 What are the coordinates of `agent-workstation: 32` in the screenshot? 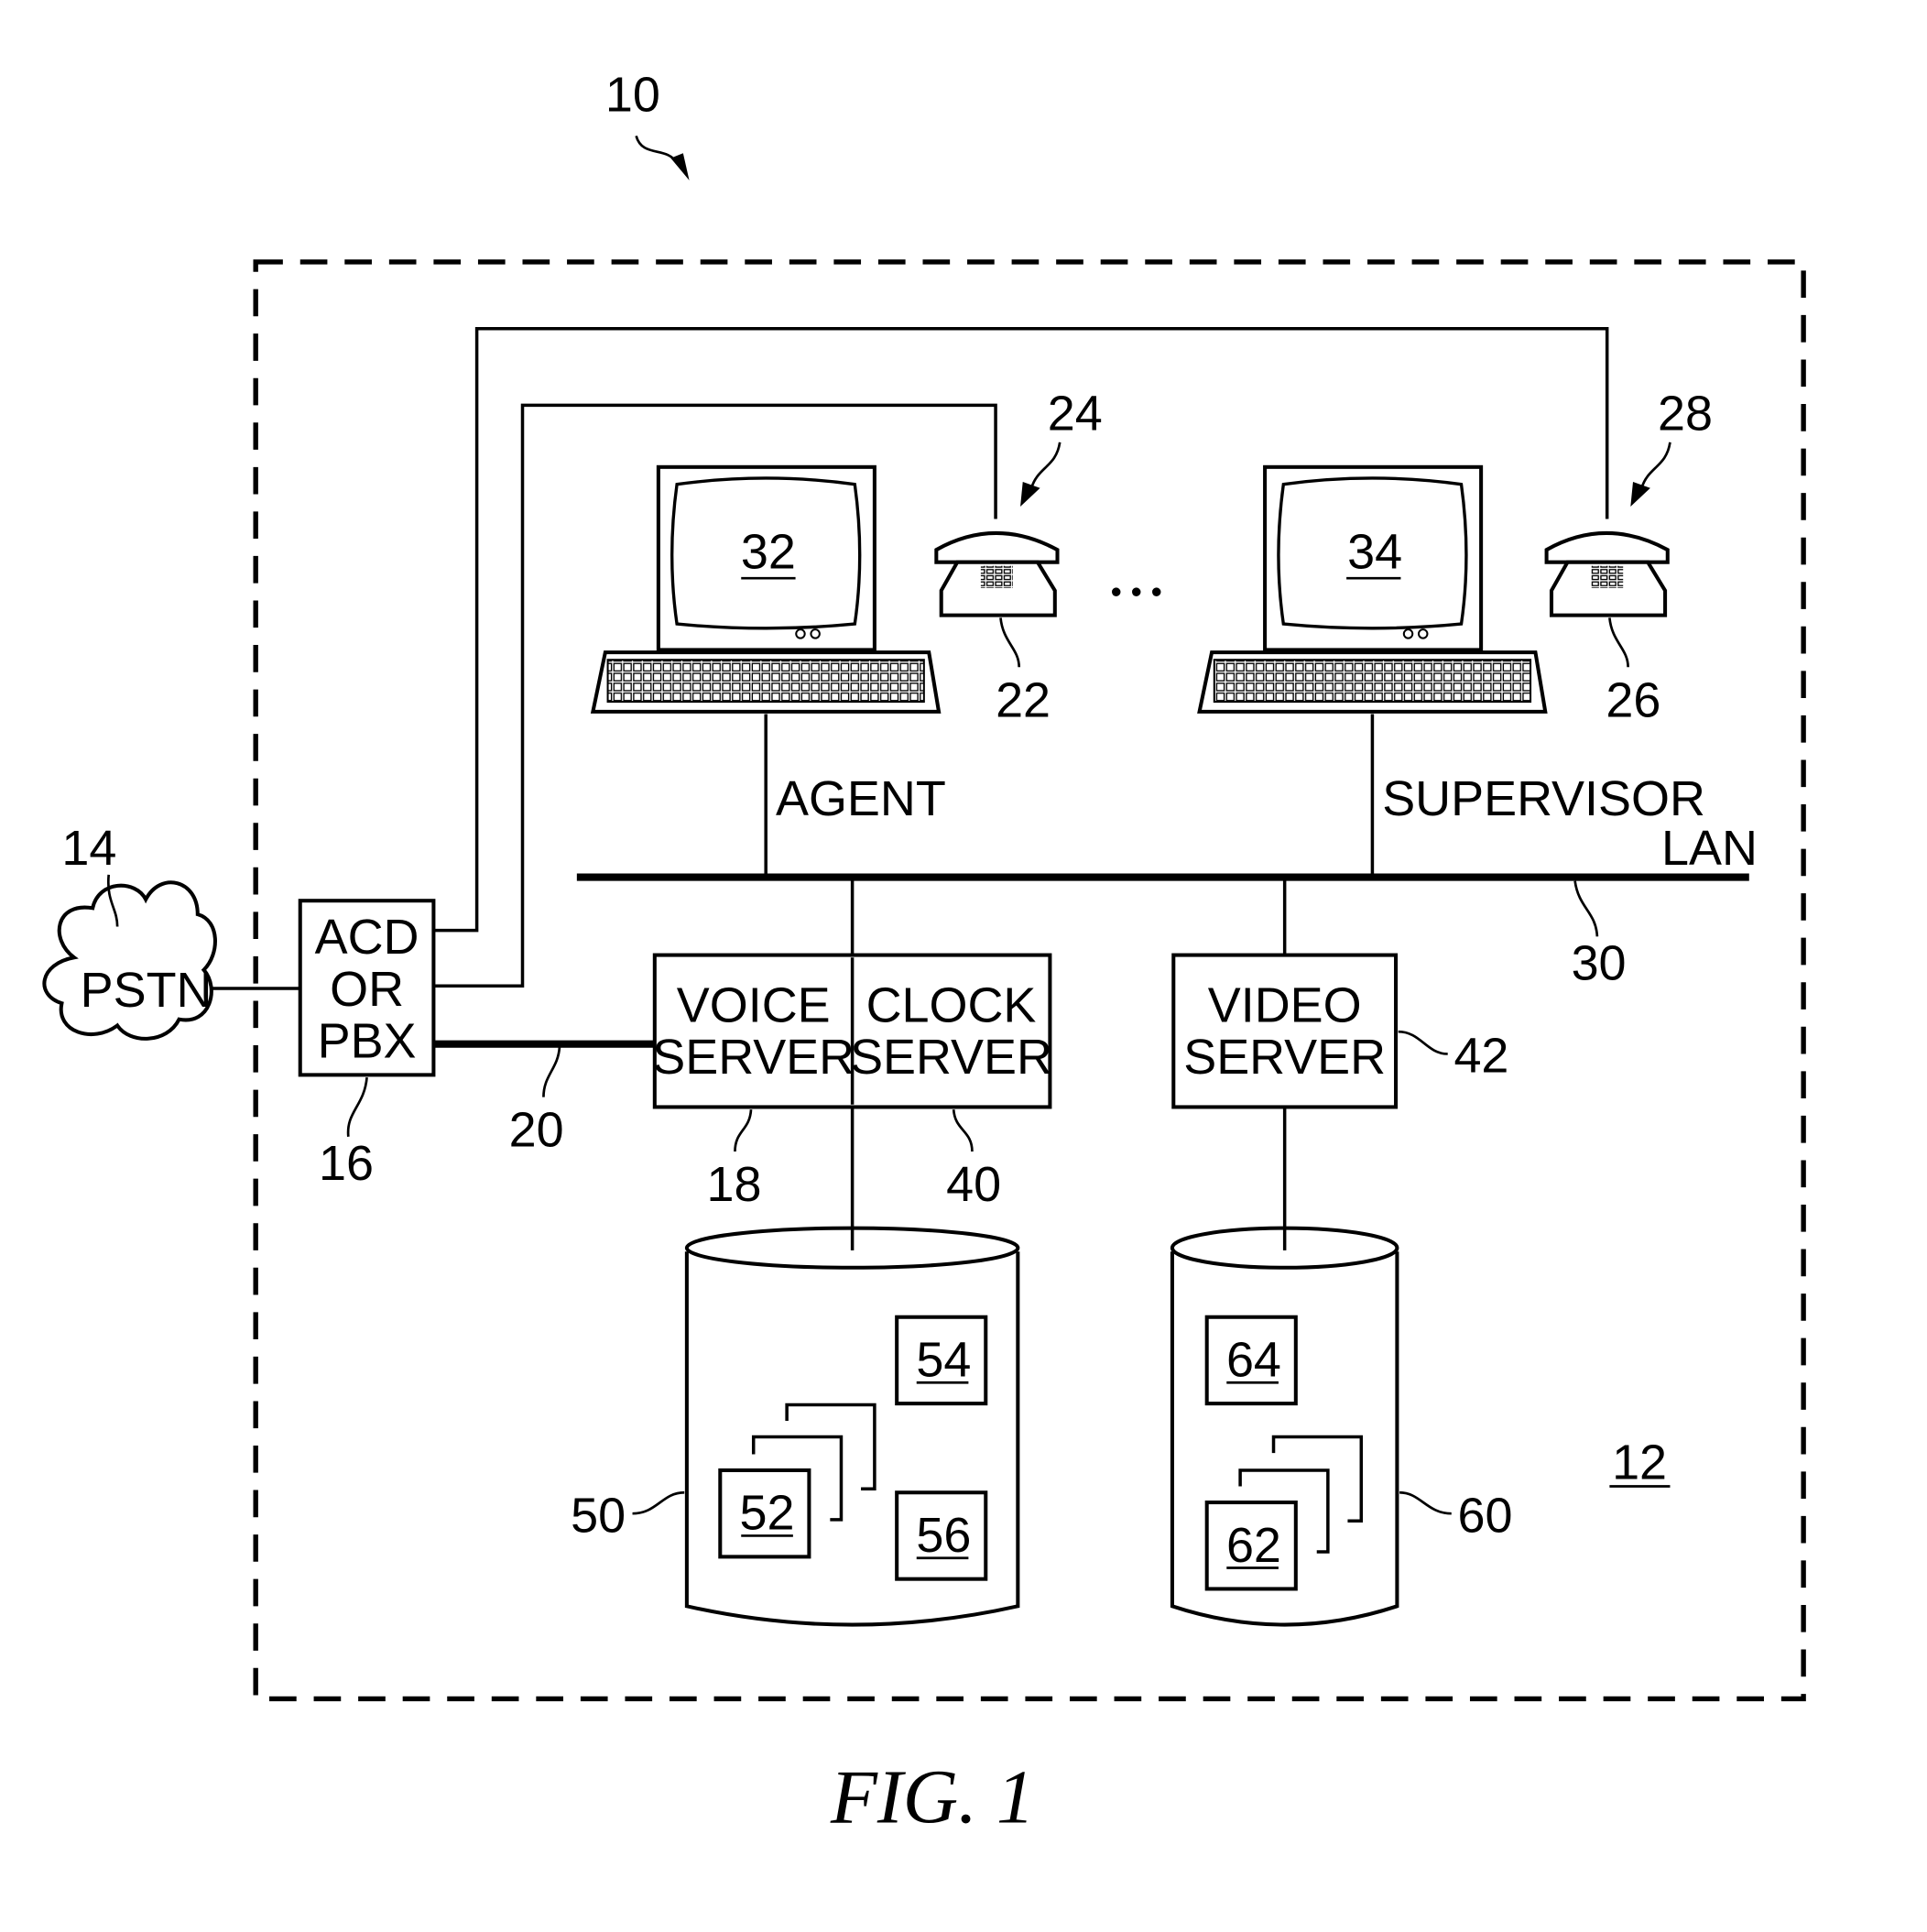 It's located at (766, 589).